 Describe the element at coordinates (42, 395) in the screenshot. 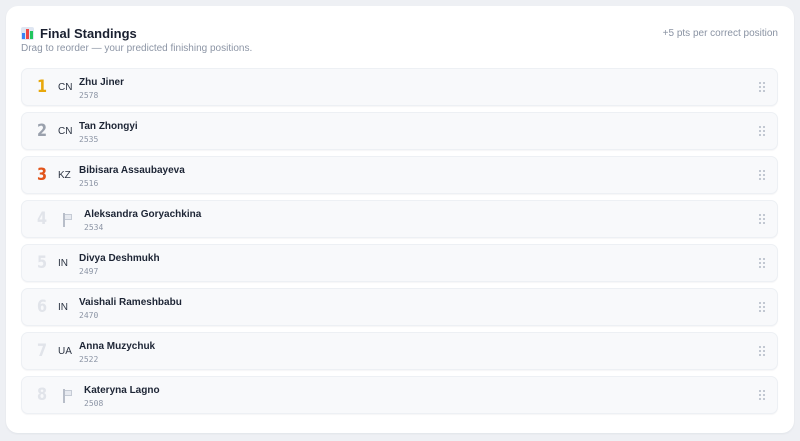

I see `rank-number: 8` at that location.